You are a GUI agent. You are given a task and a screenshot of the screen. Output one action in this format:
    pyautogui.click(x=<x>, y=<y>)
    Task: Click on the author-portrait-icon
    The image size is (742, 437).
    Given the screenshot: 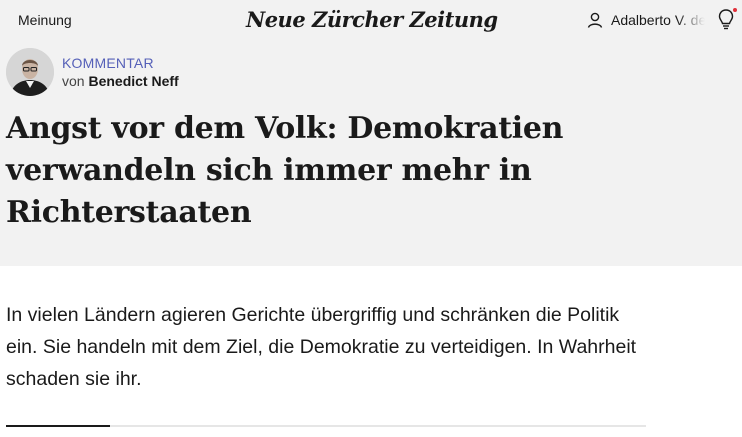 What is the action you would take?
    pyautogui.click(x=30, y=72)
    